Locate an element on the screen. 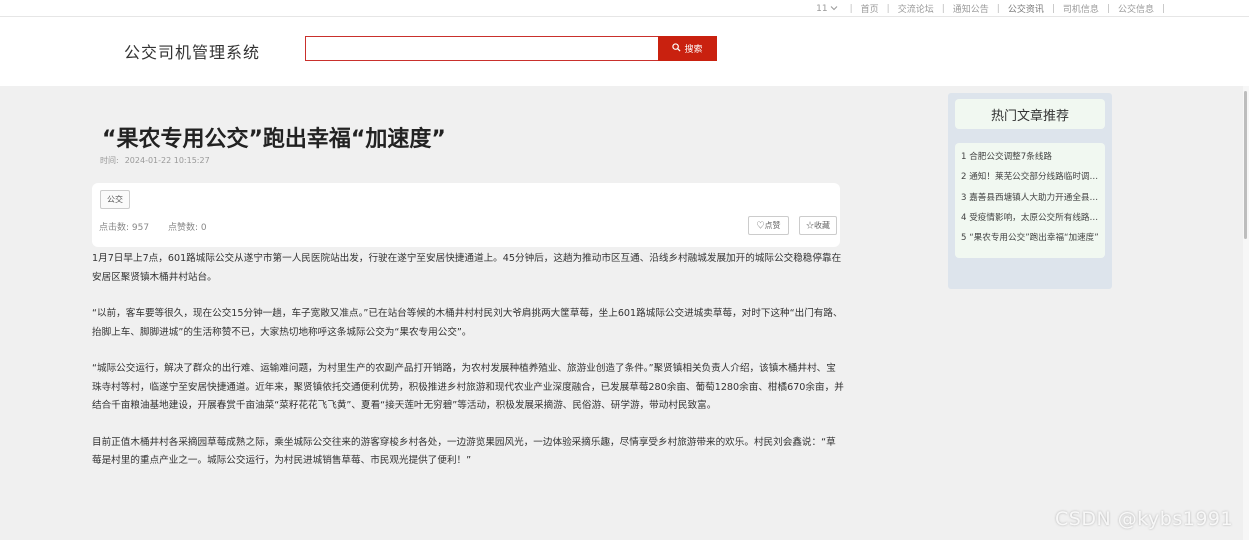  likes-label: 点赞数: is located at coordinates (183, 228).